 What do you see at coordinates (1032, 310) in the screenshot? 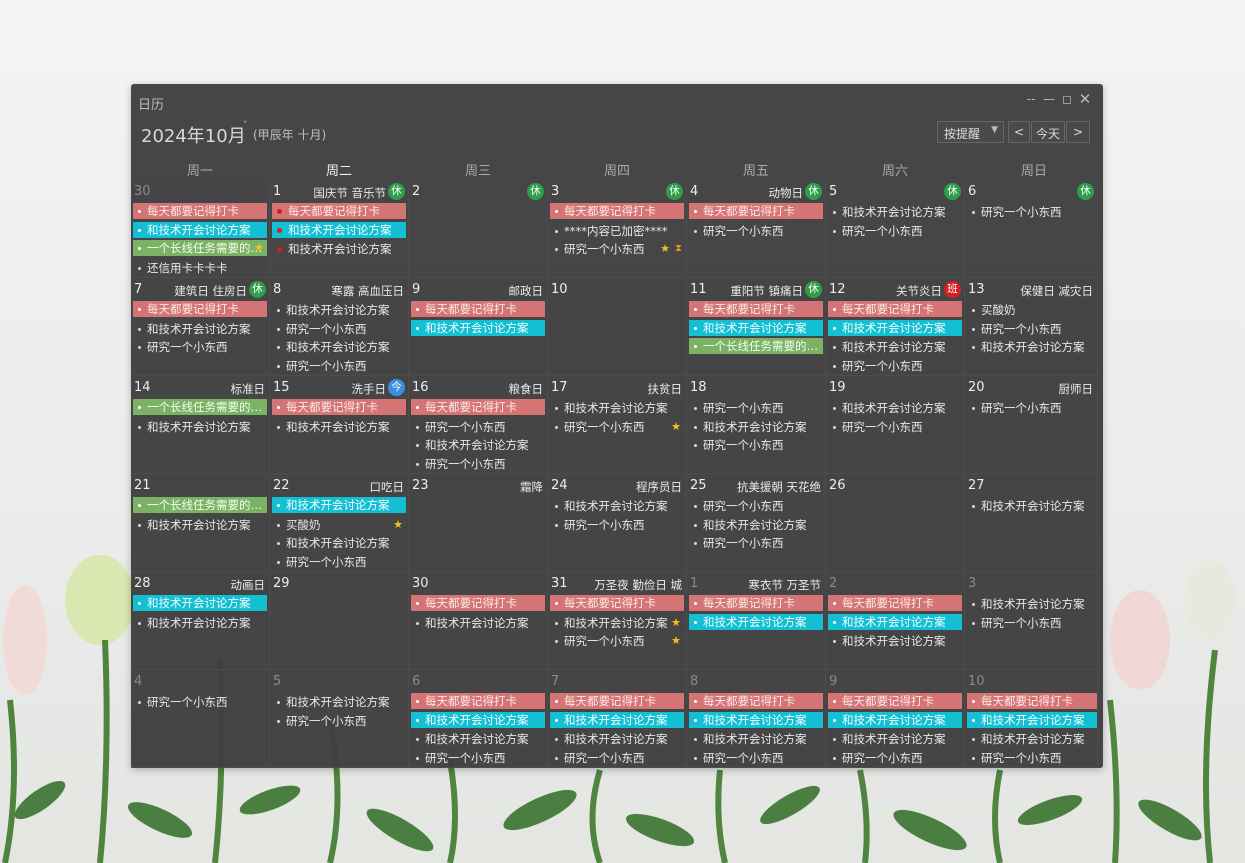
I see `event-item: 买酸奶` at bounding box center [1032, 310].